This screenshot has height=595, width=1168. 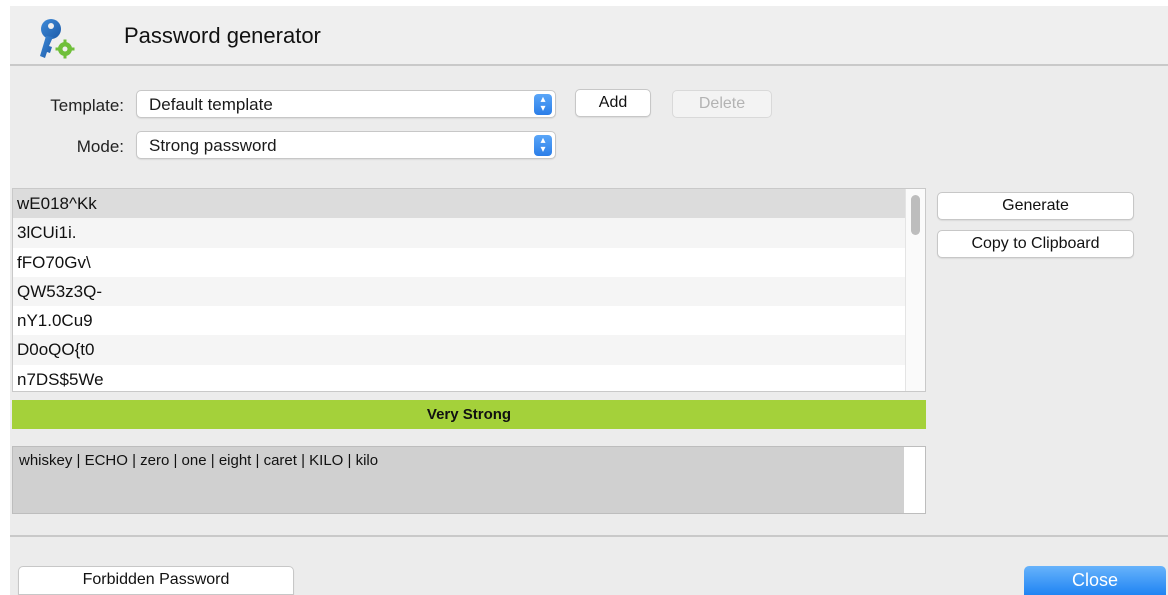 I want to click on mode-select: Strong password ▴ ▾, so click(x=346, y=145).